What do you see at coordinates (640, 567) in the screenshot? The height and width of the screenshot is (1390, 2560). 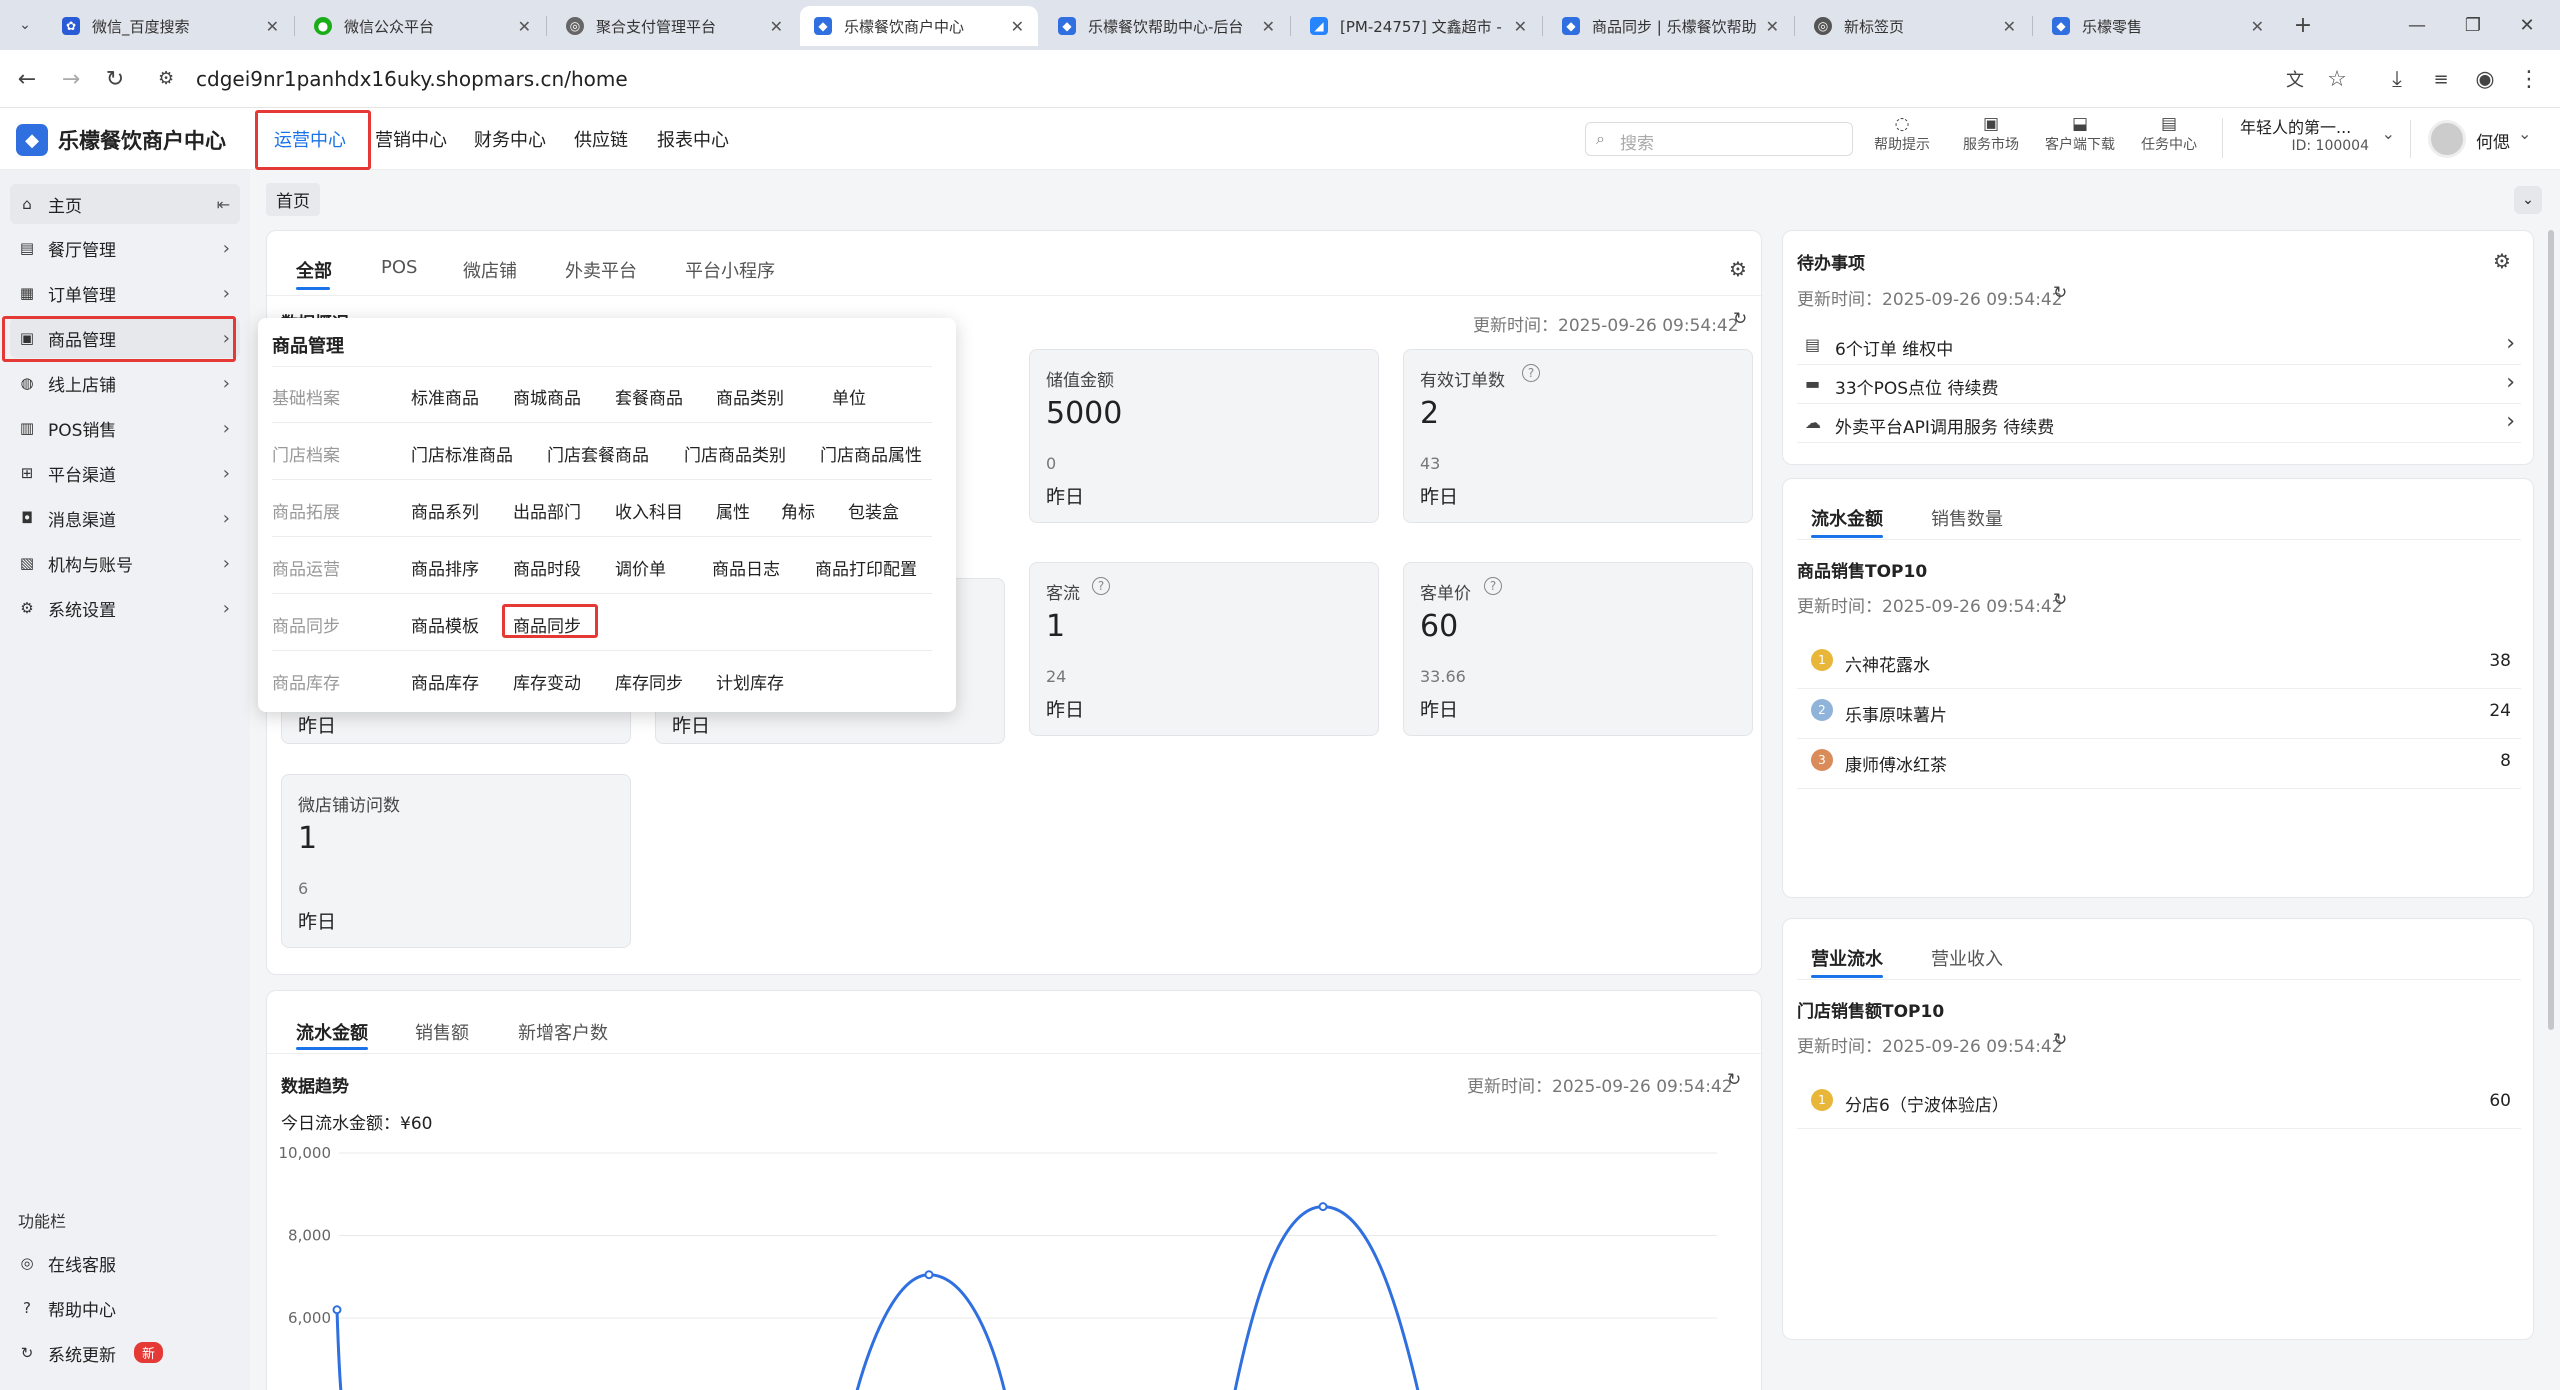 I see `menu-link: 调价单` at bounding box center [640, 567].